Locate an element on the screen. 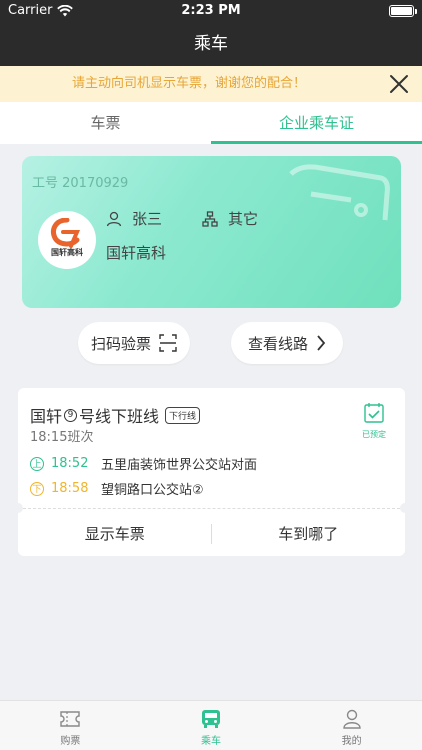 The height and width of the screenshot is (750, 422). org-chart-icon is located at coordinates (210, 218).